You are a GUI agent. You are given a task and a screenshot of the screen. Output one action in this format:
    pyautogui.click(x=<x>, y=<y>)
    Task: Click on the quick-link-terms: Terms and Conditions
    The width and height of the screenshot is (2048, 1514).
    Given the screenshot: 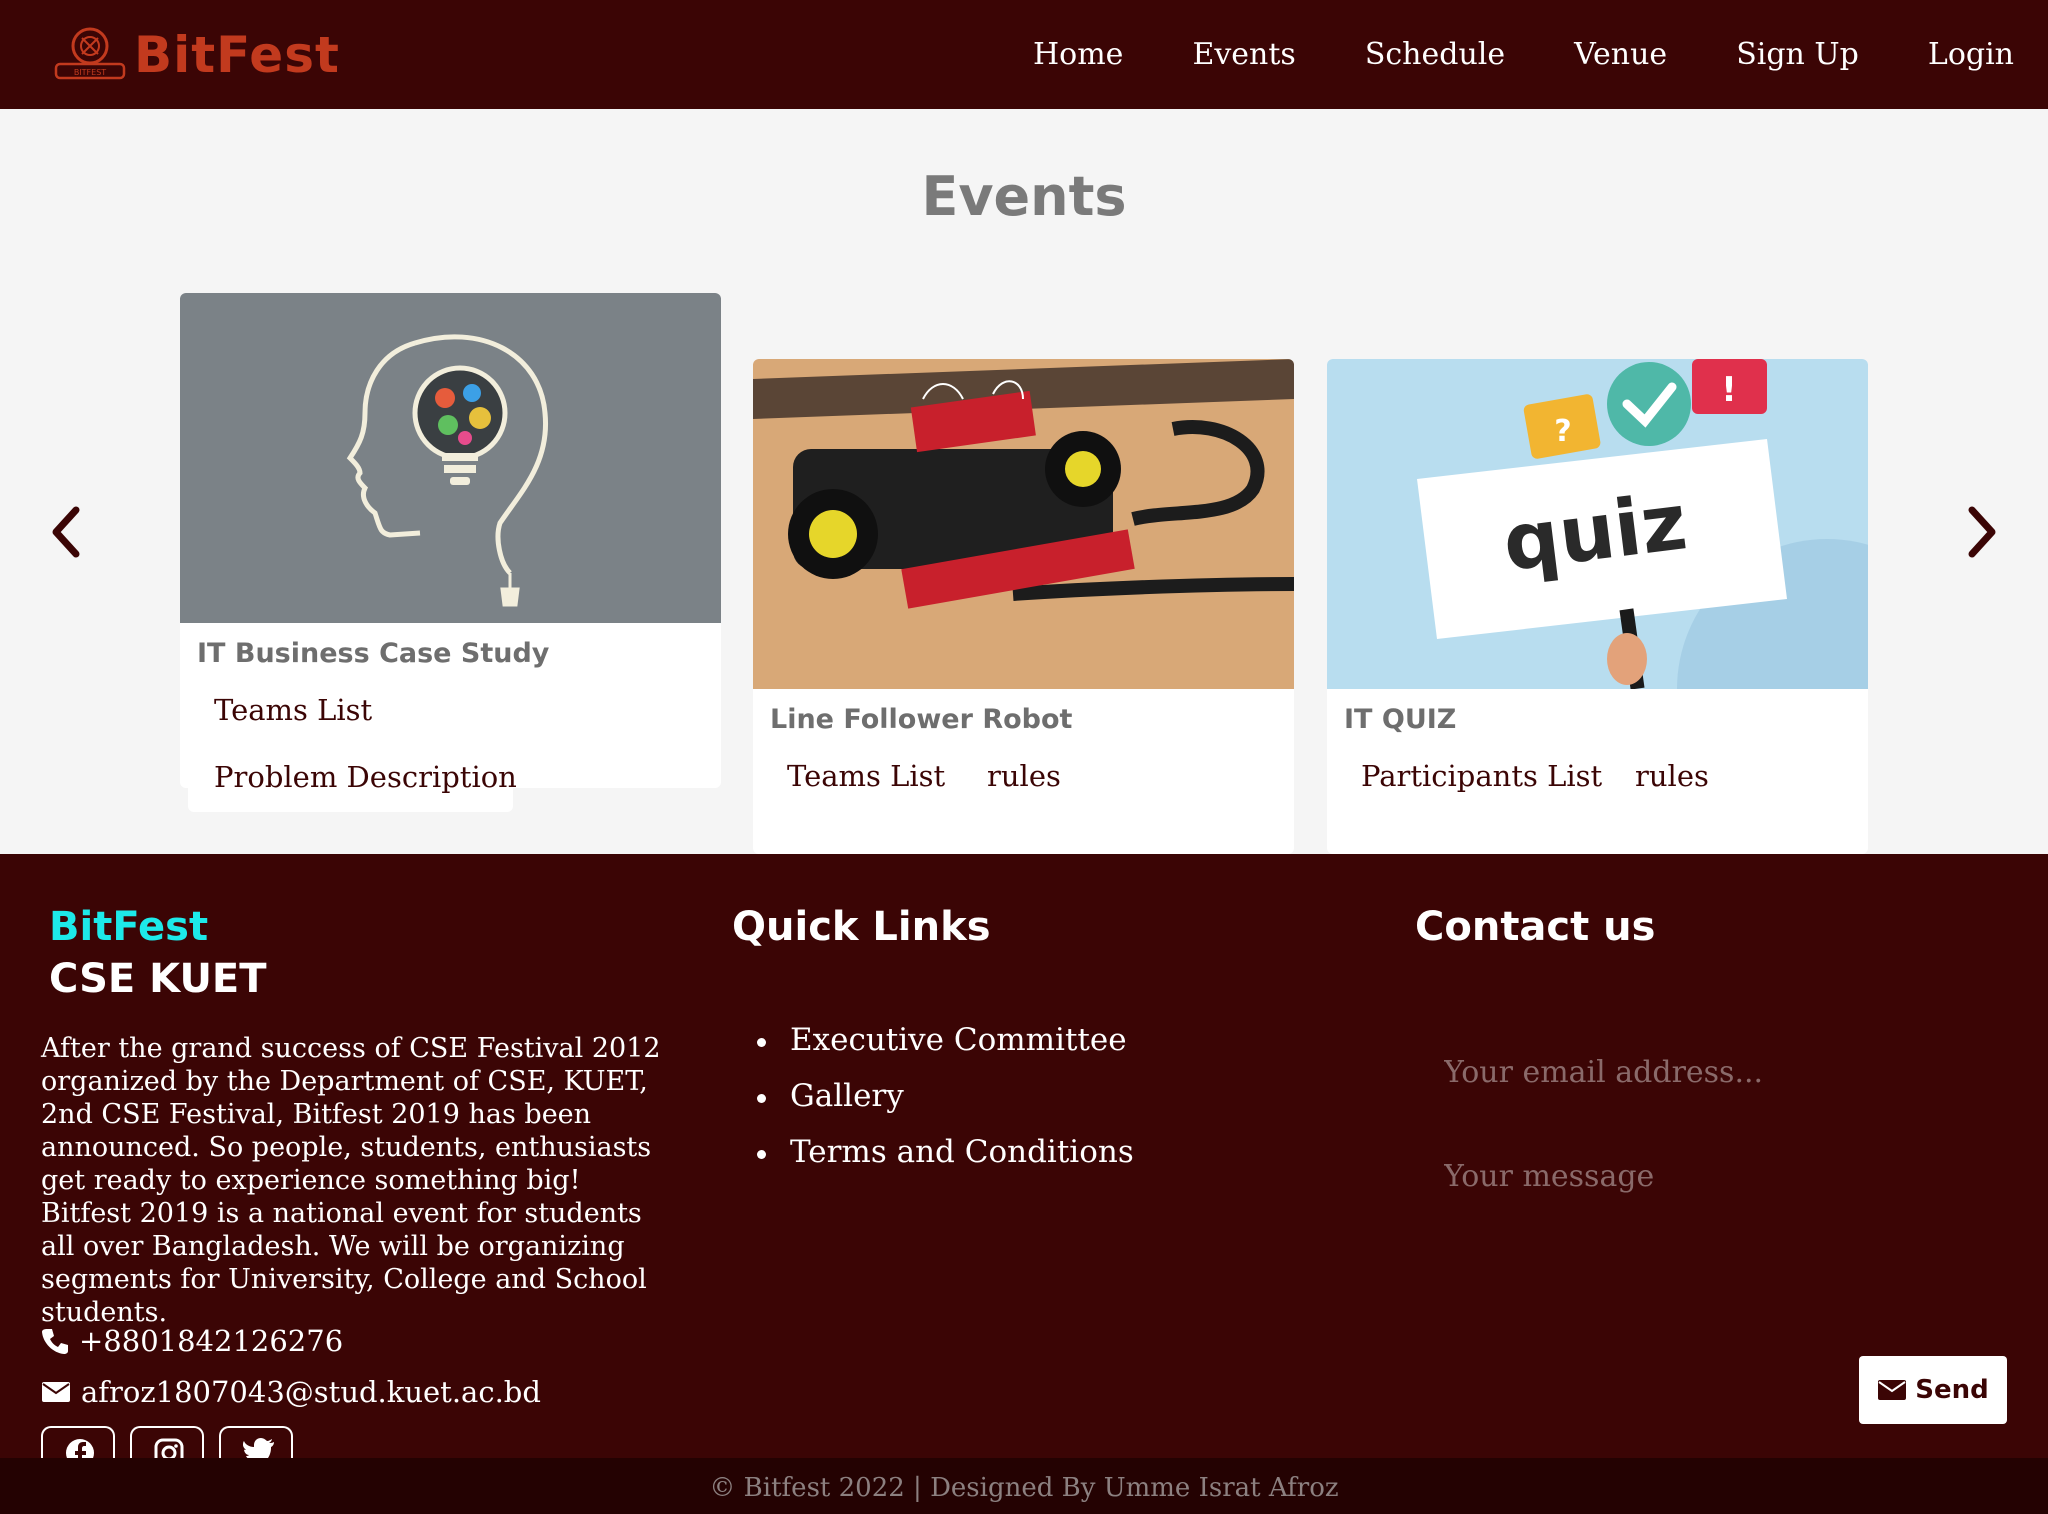 What is the action you would take?
    pyautogui.click(x=962, y=1152)
    